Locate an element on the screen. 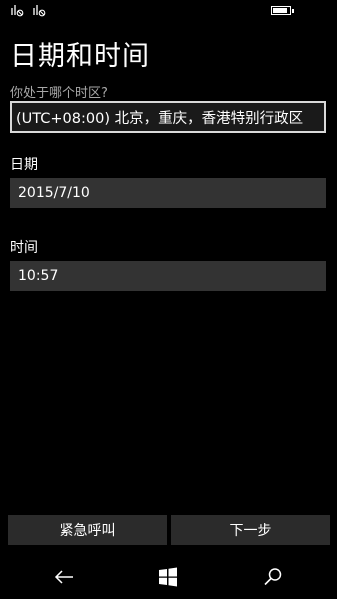  back-arrow-icon is located at coordinates (64, 577).